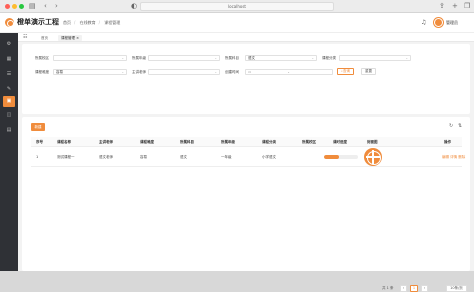 The height and width of the screenshot is (292, 474). What do you see at coordinates (88, 22) in the screenshot?
I see `breadcrumb-section: 在线教育` at bounding box center [88, 22].